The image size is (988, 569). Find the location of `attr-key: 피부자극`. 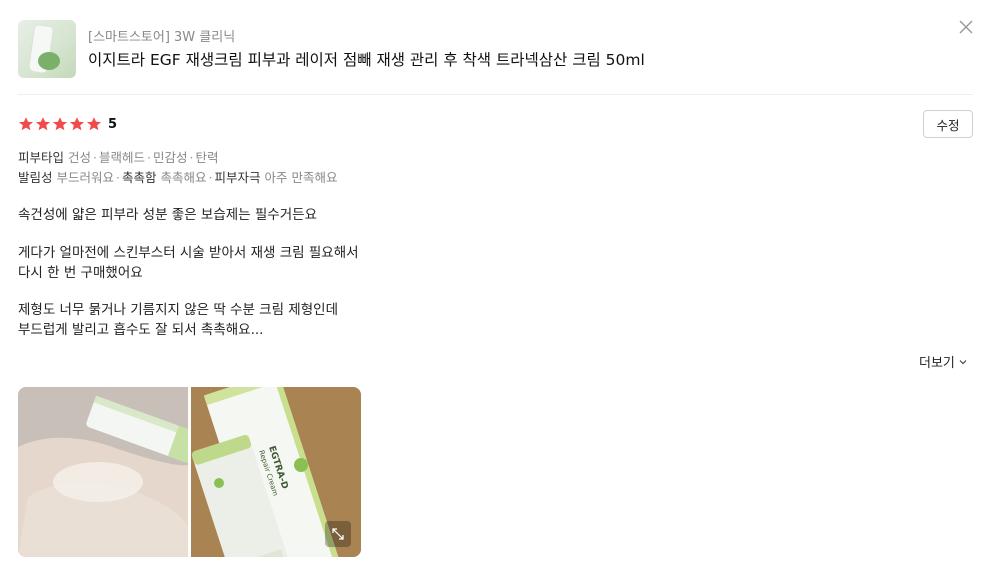

attr-key: 피부자극 is located at coordinates (237, 177).